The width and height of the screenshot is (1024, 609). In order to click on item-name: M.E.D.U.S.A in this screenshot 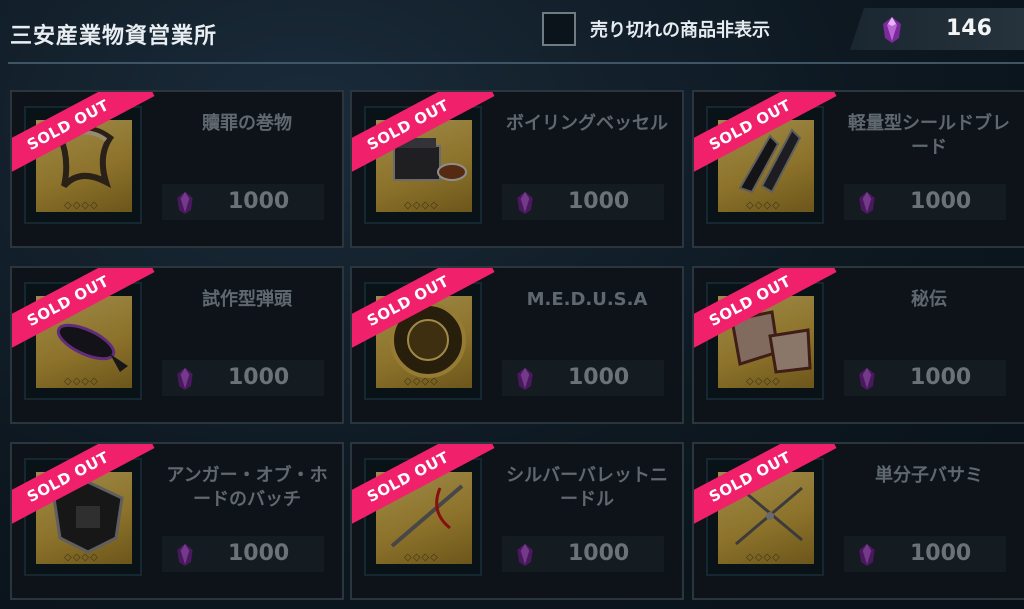, I will do `click(587, 299)`.